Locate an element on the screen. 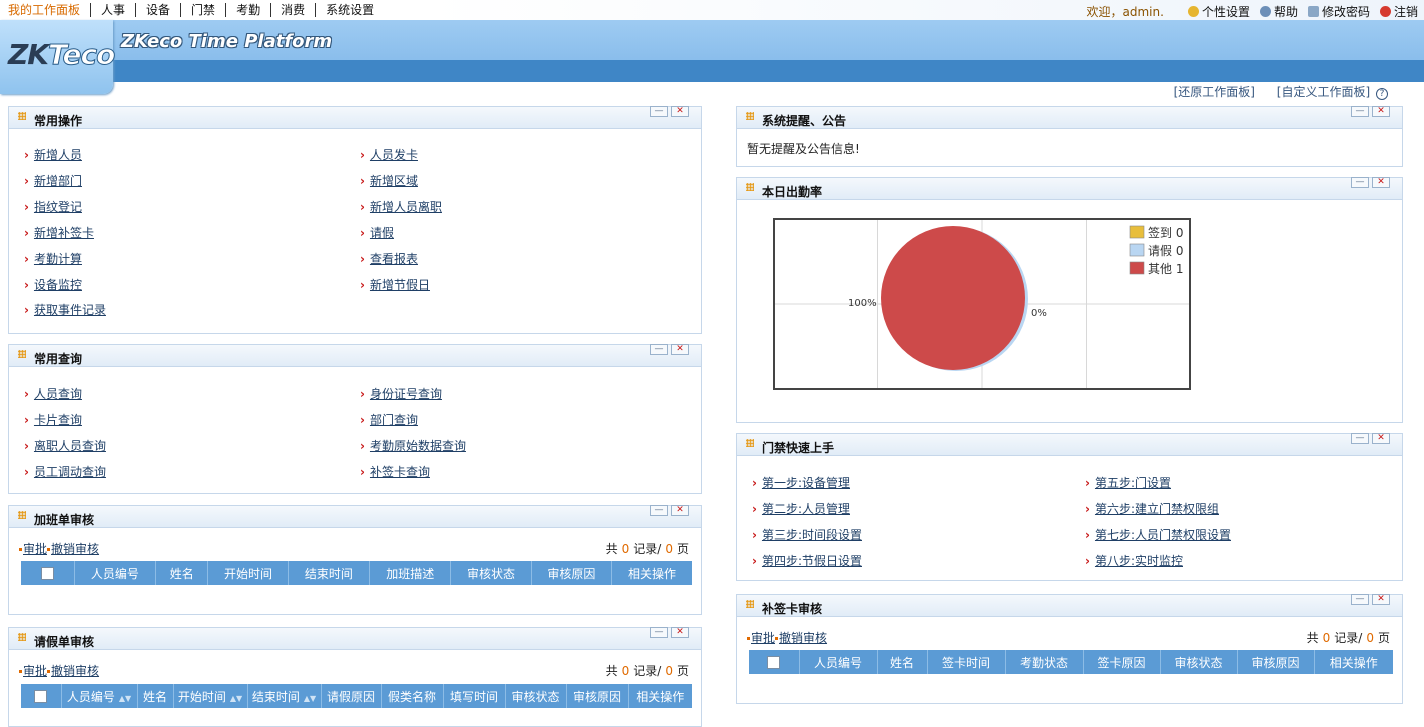 Image resolution: width=1424 pixels, height=727 pixels. restore-workbench-link: [还原工作面板] is located at coordinates (1214, 92).